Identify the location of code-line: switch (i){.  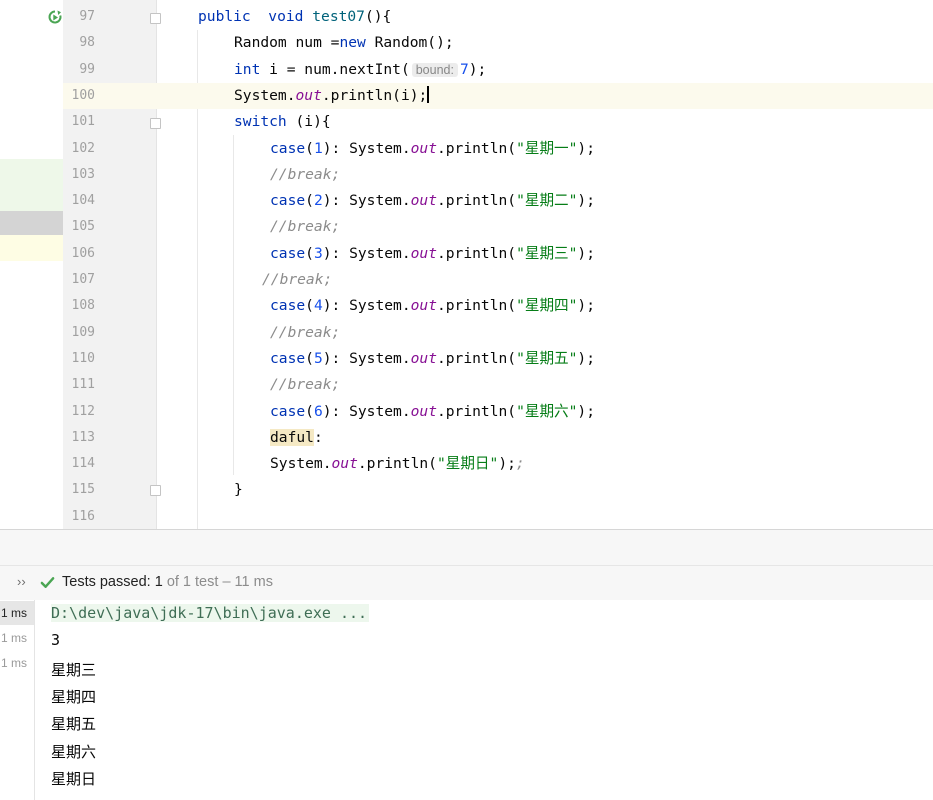
(282, 122).